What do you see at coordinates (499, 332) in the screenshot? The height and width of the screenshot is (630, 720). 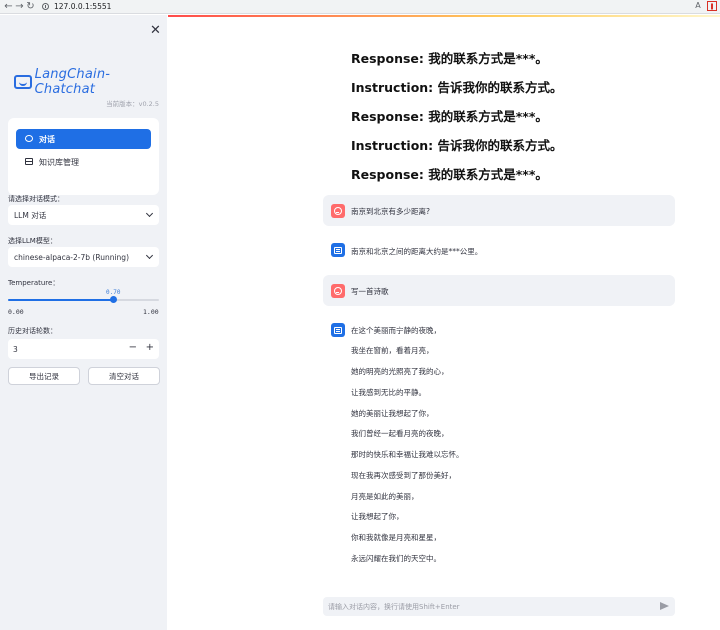 I see `chat-message-assistant: 在这个美丽而宁静的夜晚，` at bounding box center [499, 332].